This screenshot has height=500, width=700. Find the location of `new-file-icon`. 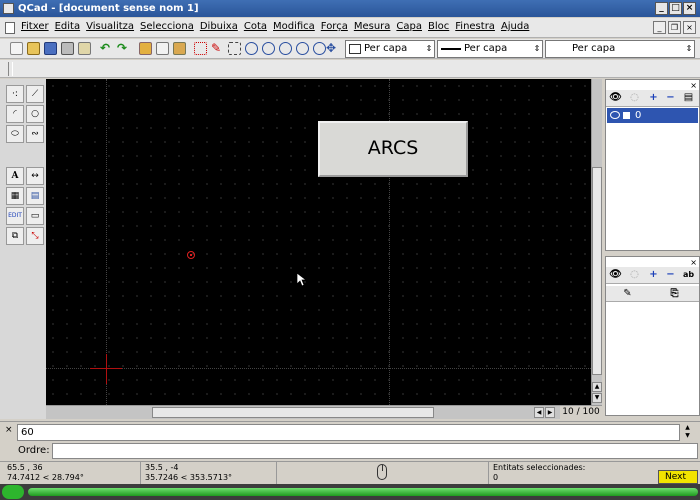

new-file-icon is located at coordinates (16, 48).